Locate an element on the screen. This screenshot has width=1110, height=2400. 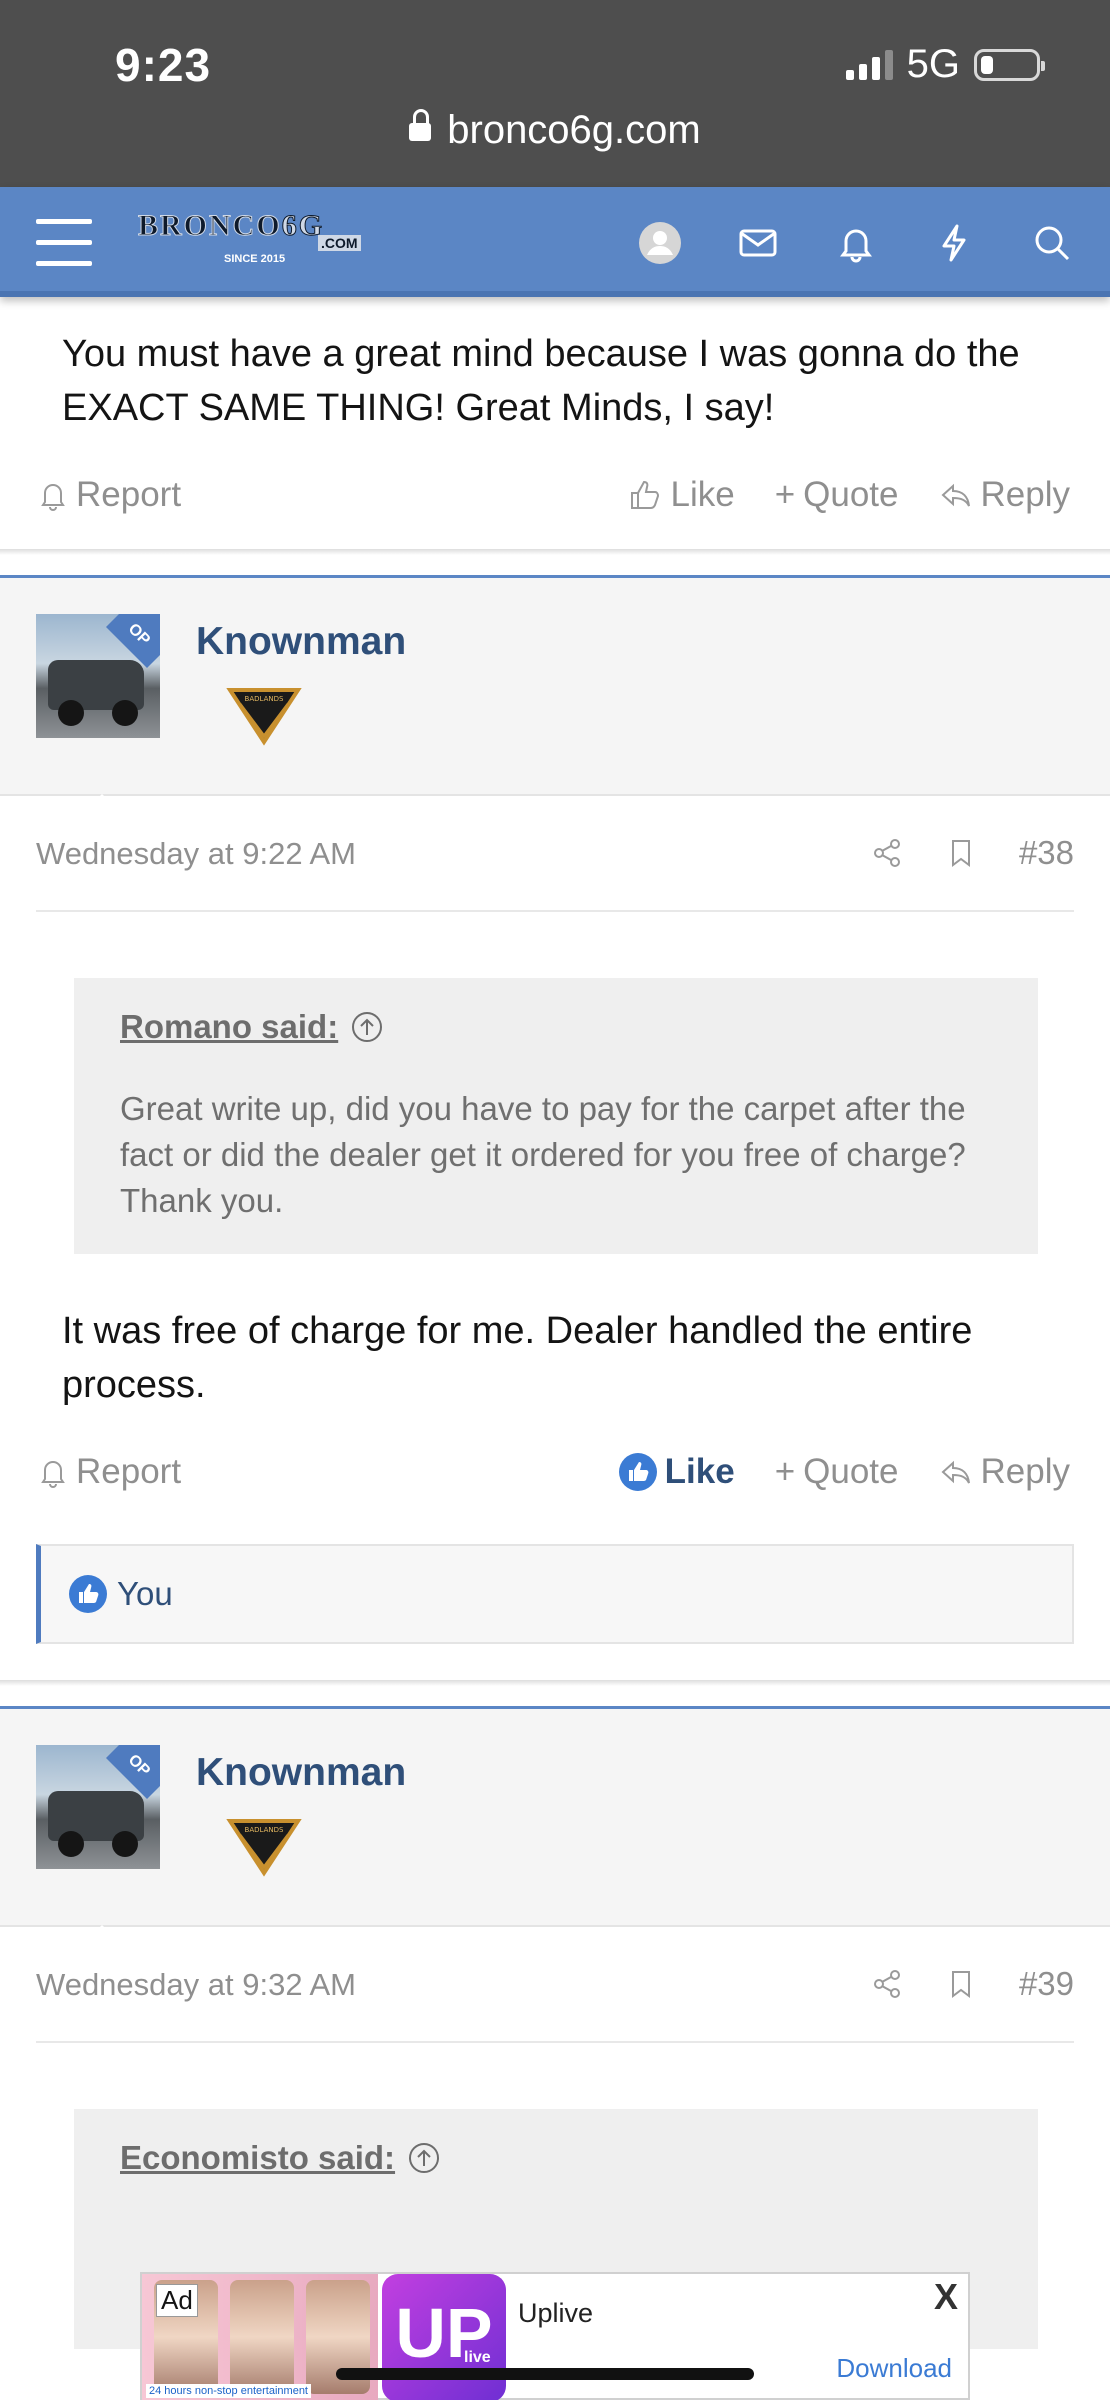
url-bar: bronco6g.com is located at coordinates (555, 130).